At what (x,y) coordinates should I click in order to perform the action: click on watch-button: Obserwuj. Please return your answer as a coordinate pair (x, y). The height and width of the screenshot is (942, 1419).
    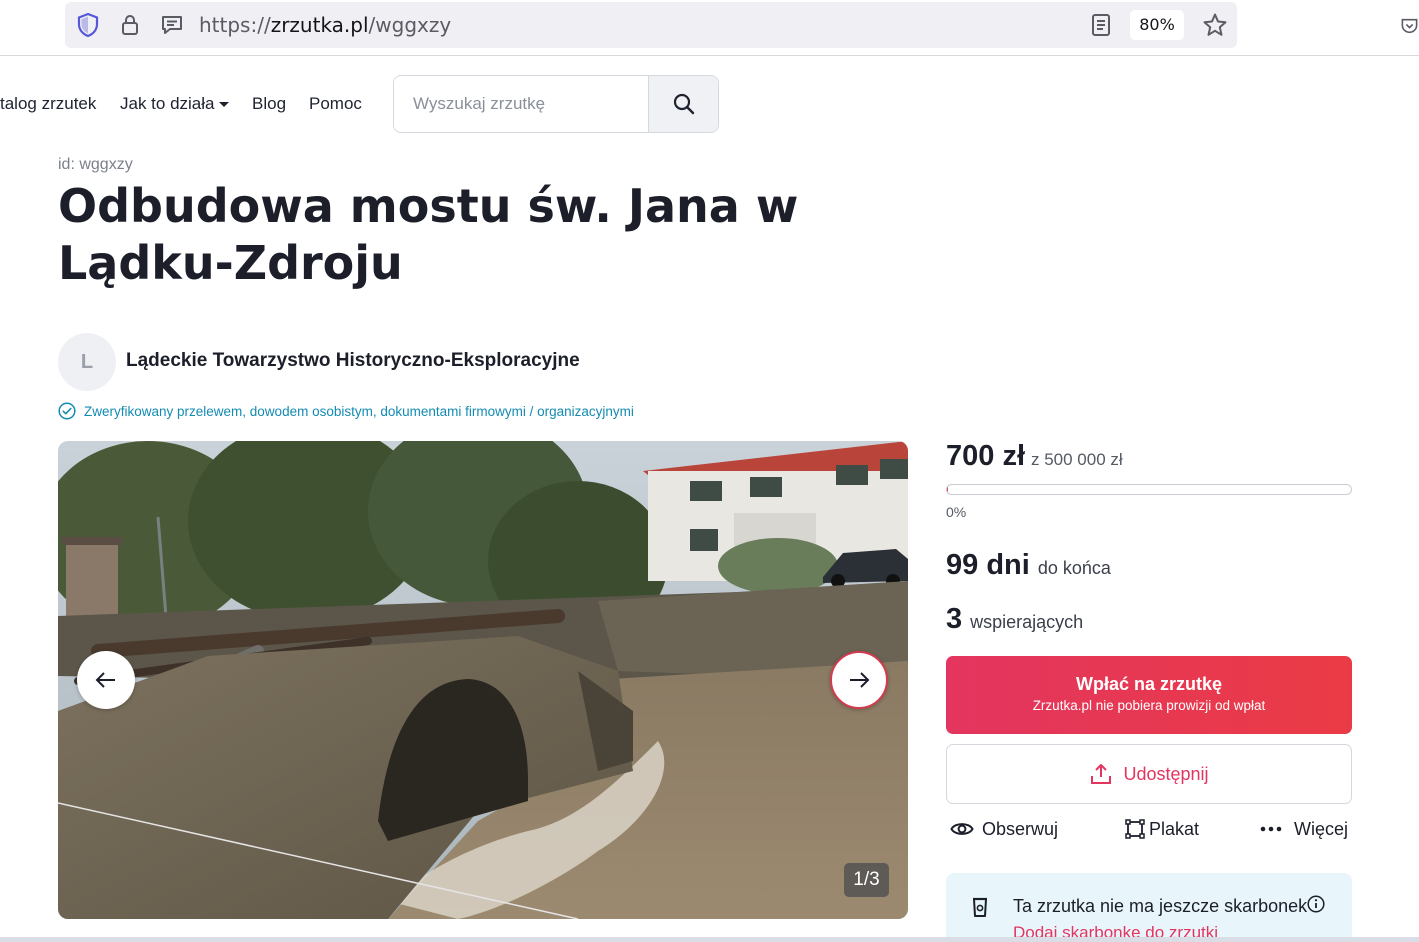
    Looking at the image, I should click on (1004, 829).